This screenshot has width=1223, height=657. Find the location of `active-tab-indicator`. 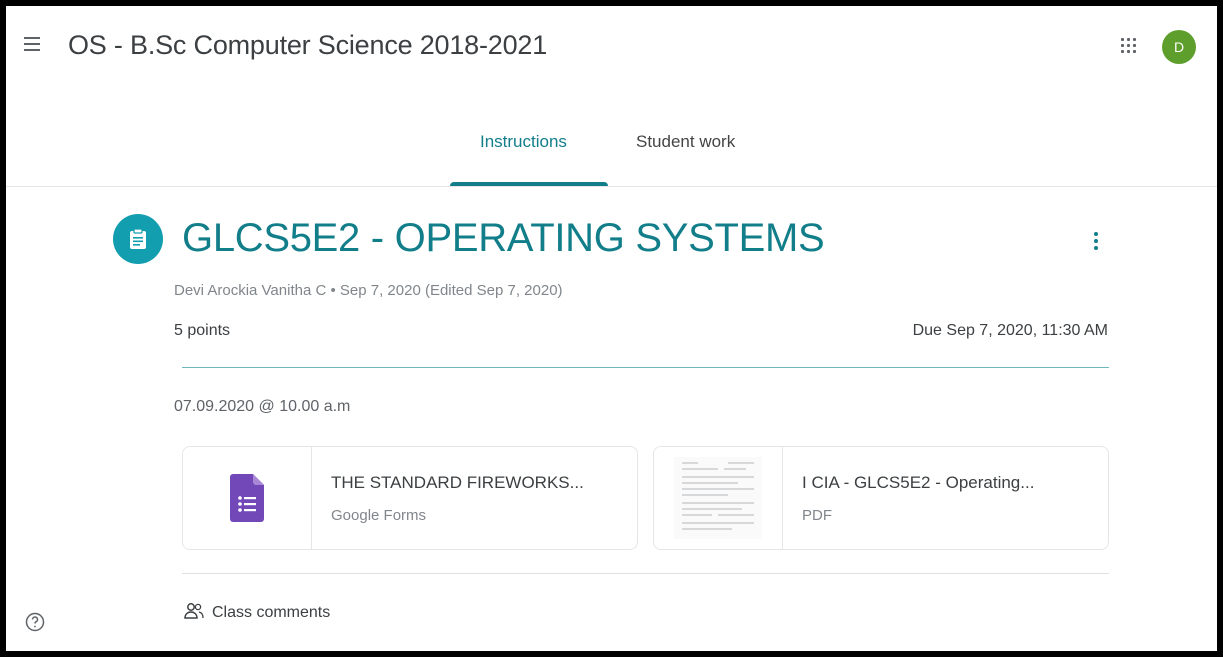

active-tab-indicator is located at coordinates (529, 184).